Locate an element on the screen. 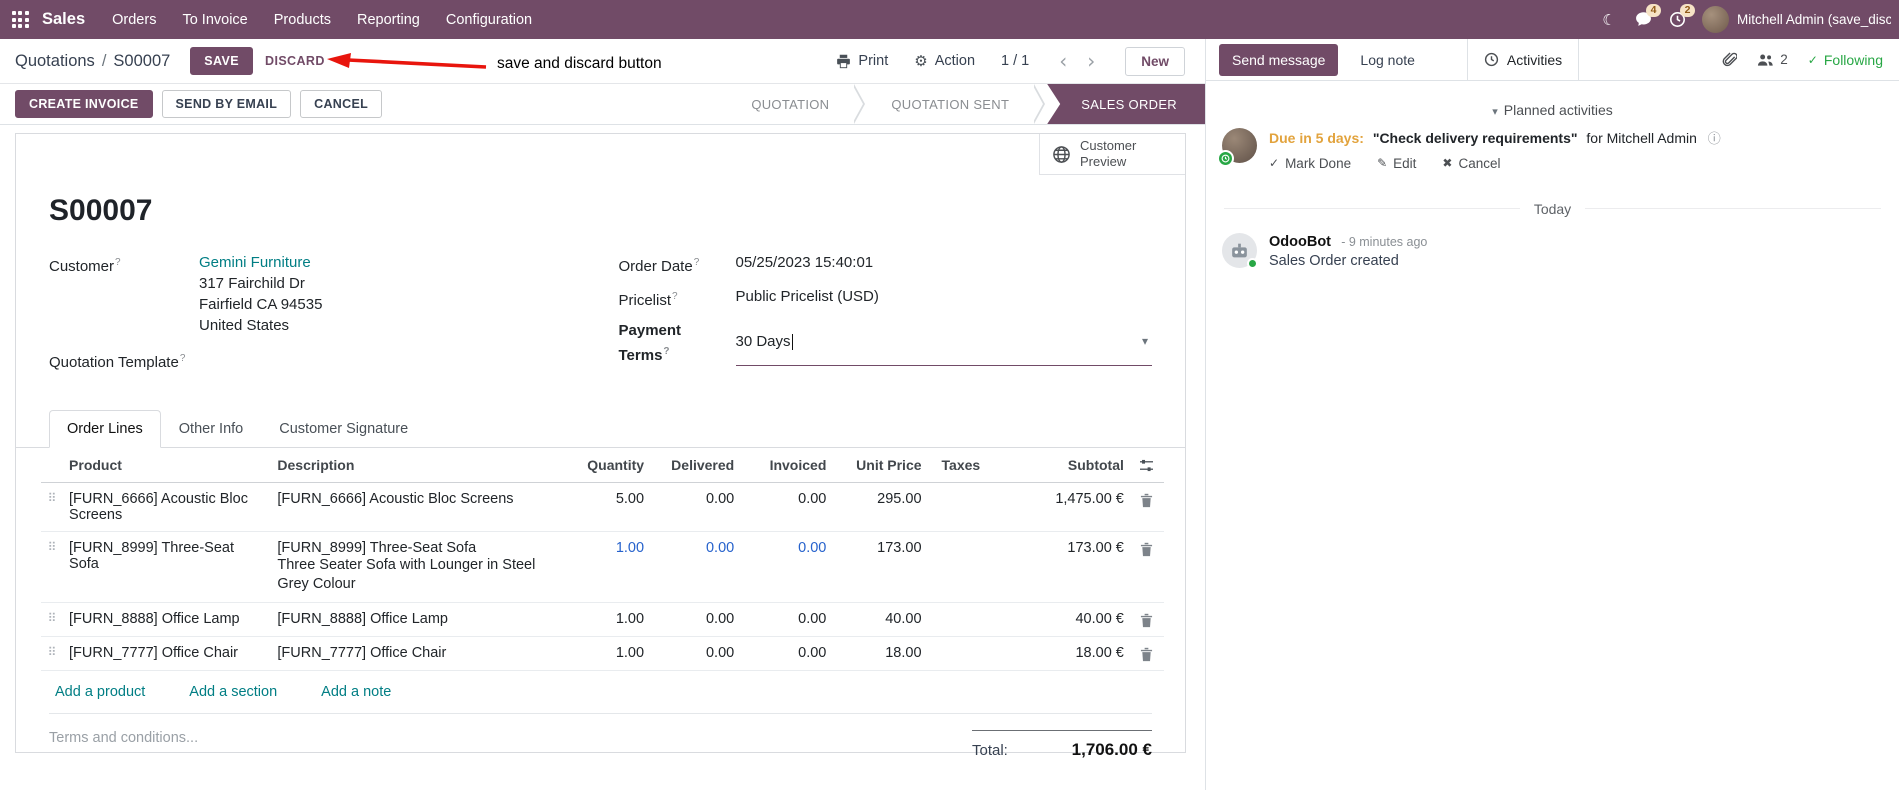 This screenshot has width=1899, height=790. tab-other-info: Other Info is located at coordinates (211, 429).